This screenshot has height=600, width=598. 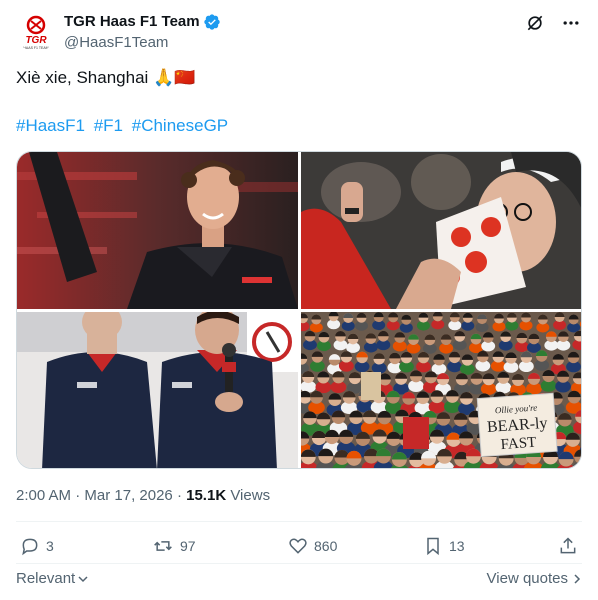 I want to click on author-display-name: TGR Haas F1 Team, so click(x=142, y=22).